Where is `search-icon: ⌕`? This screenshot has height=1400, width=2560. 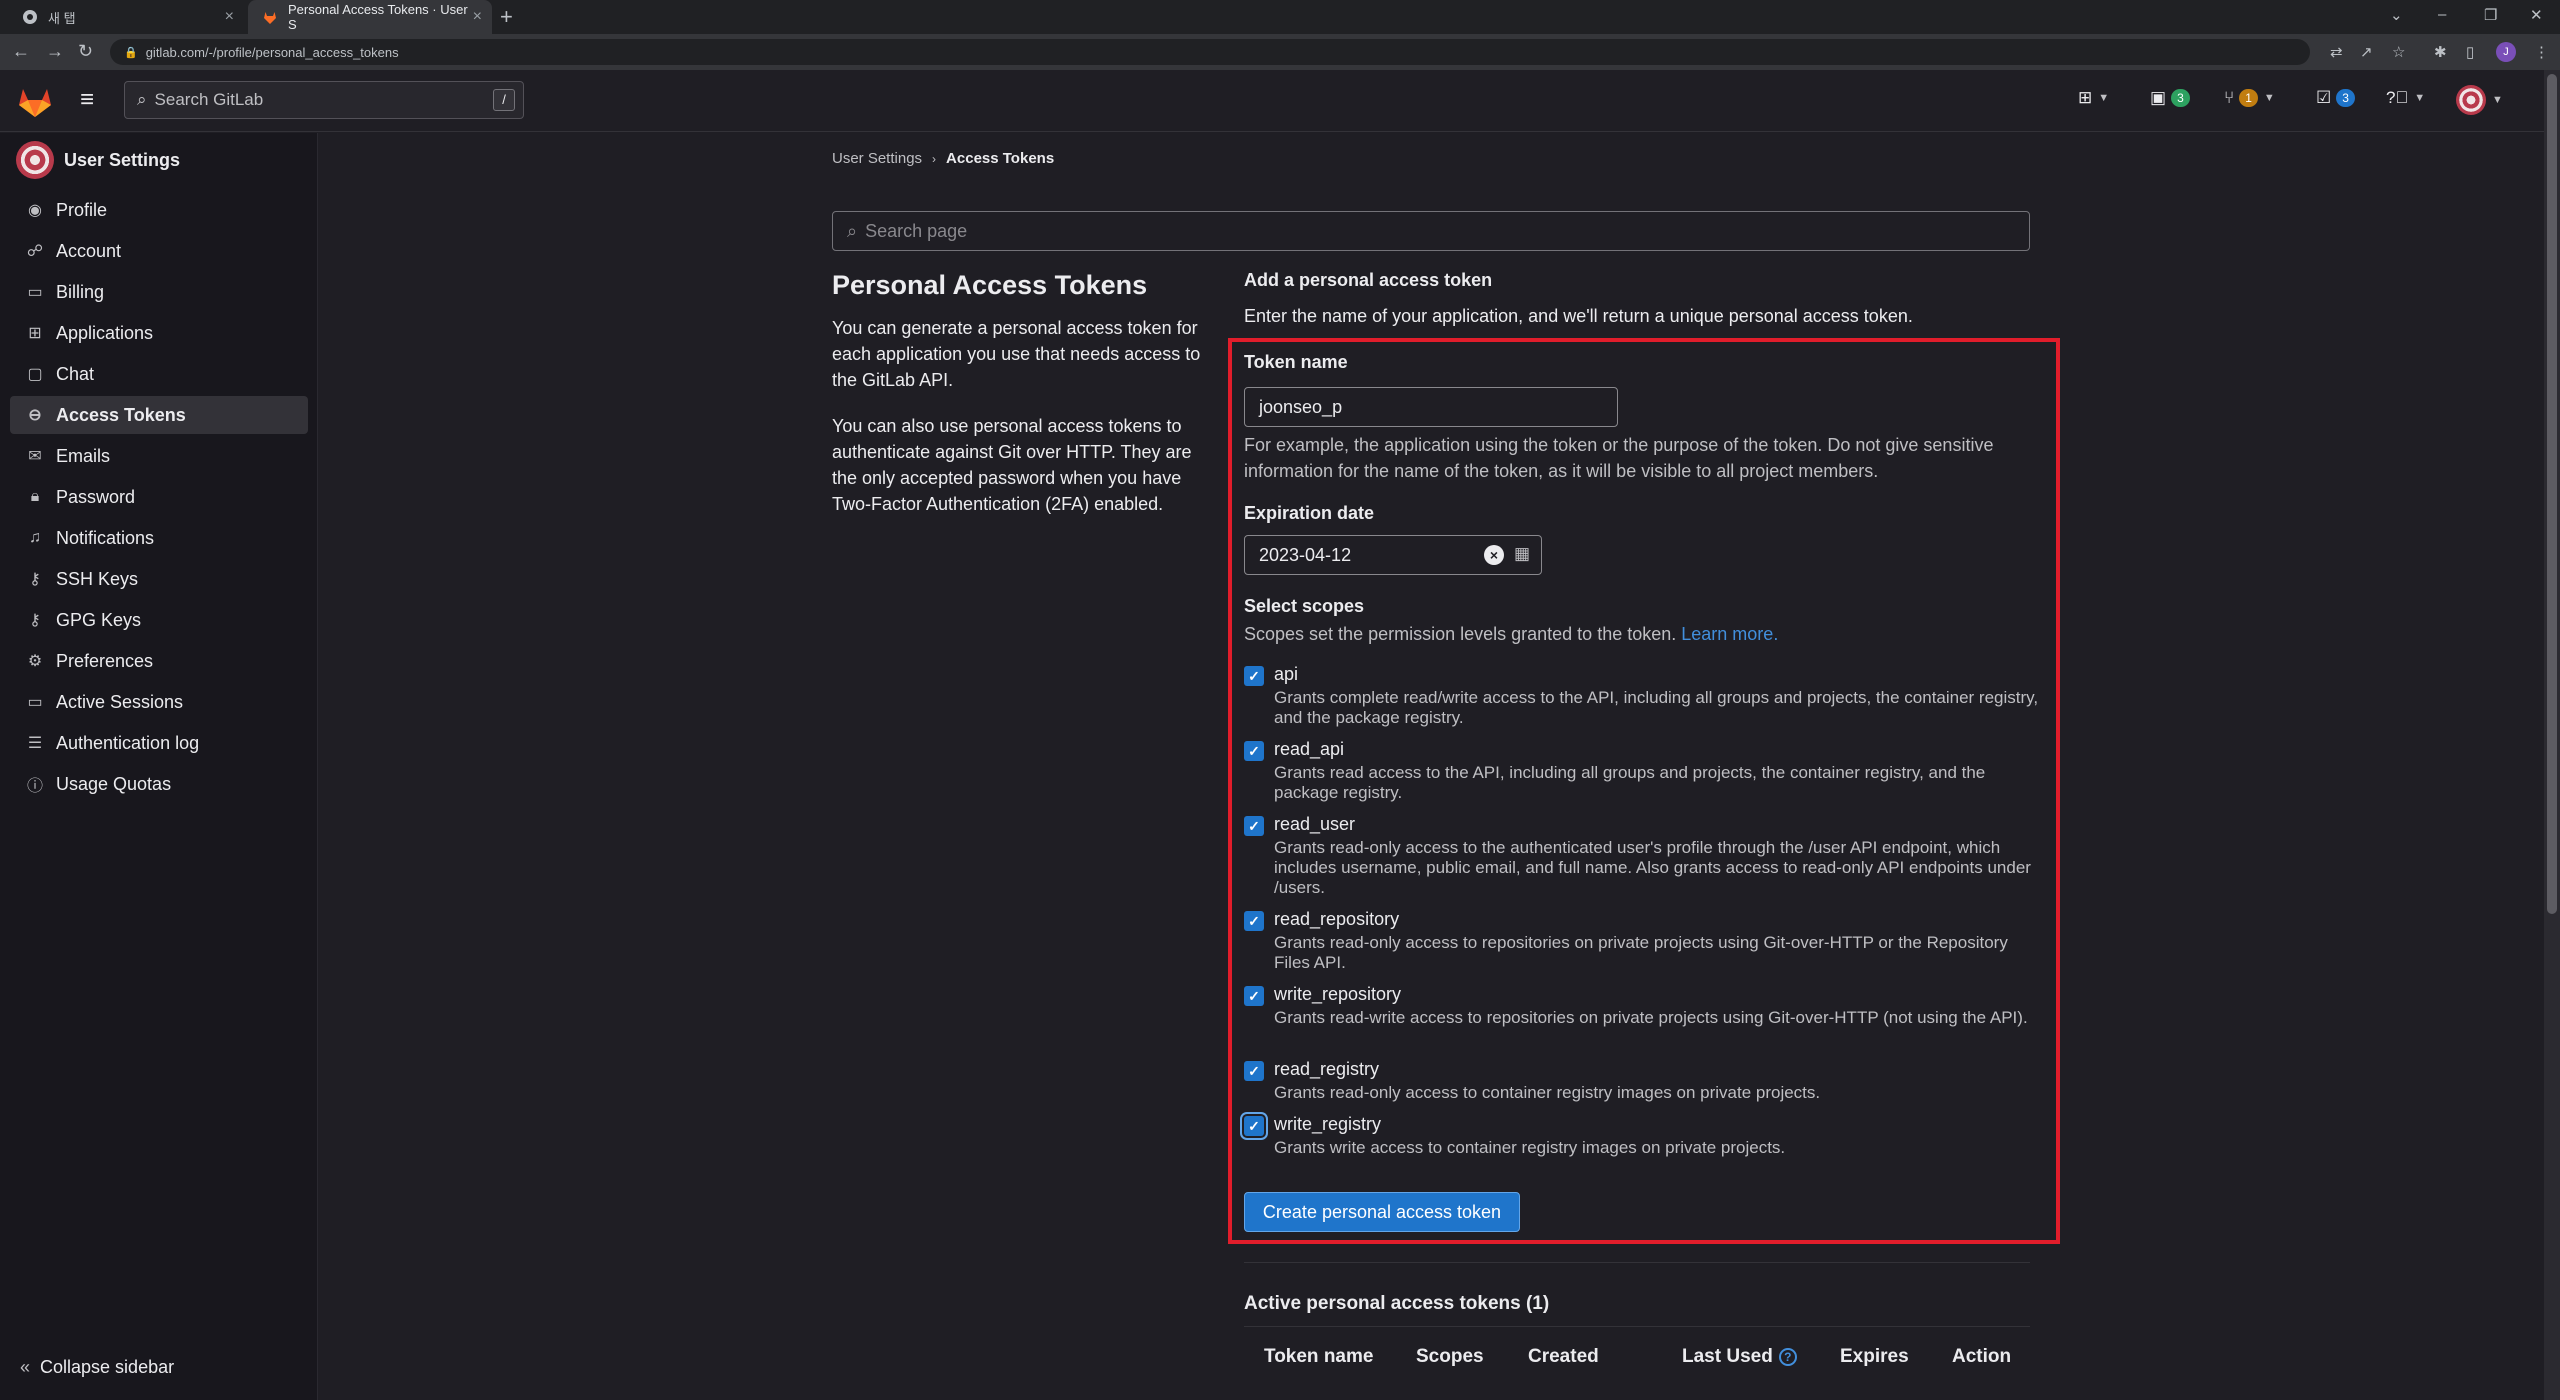
search-icon: ⌕ is located at coordinates (142, 99).